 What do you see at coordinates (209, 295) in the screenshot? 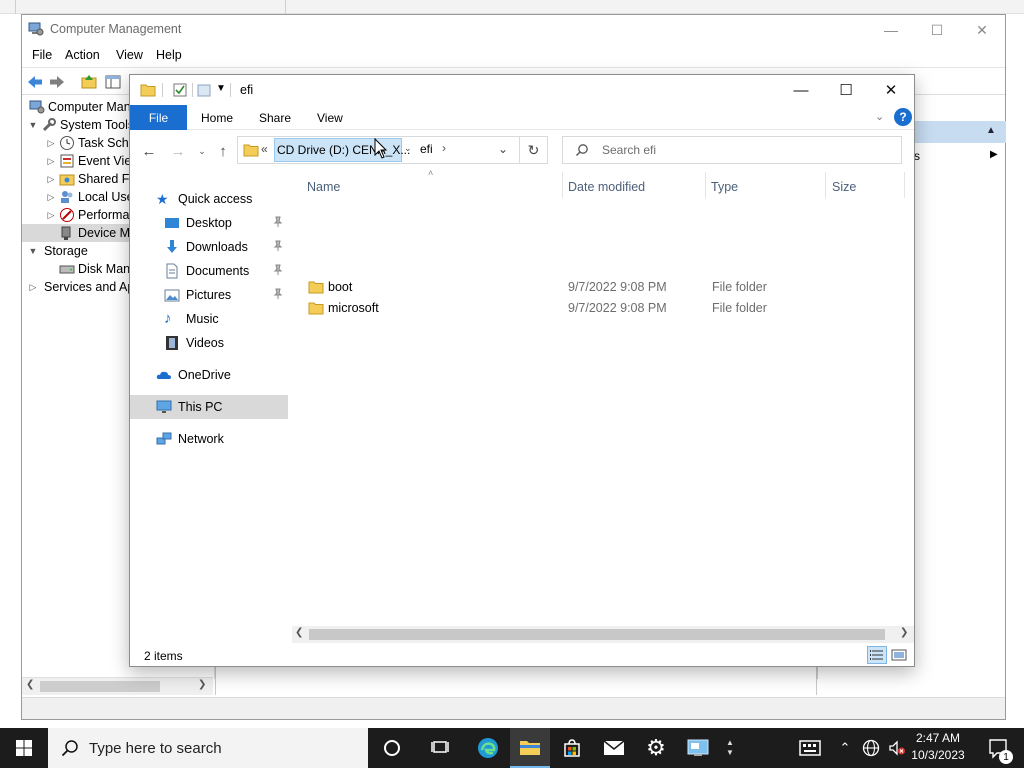
I see `nav-pictures: Pictures` at bounding box center [209, 295].